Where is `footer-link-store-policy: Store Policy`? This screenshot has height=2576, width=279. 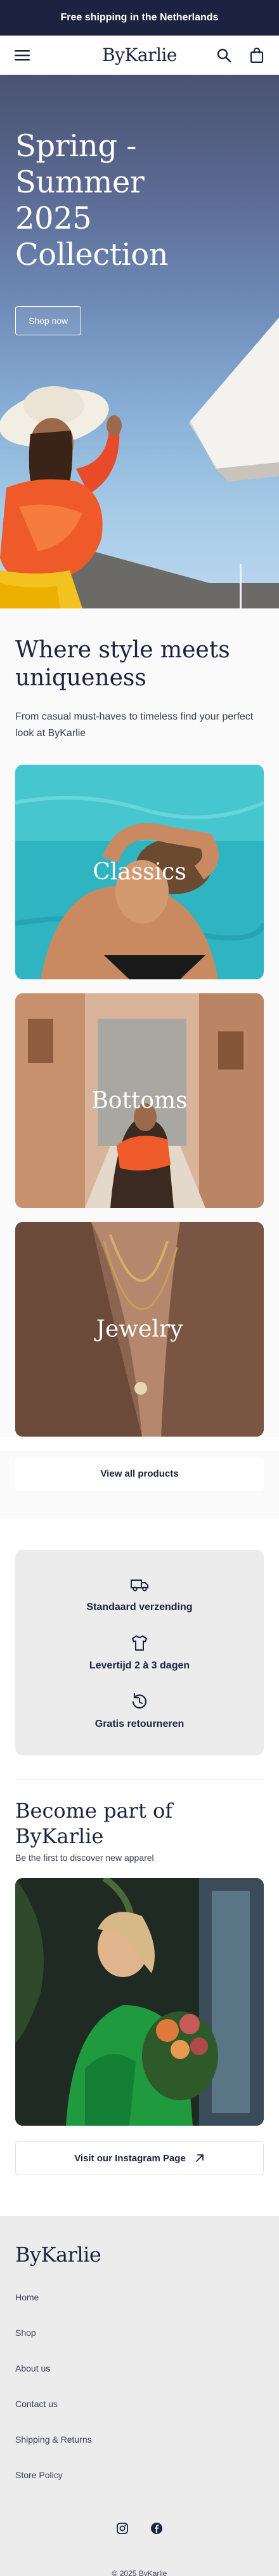
footer-link-store-policy: Store Policy is located at coordinates (139, 2486).